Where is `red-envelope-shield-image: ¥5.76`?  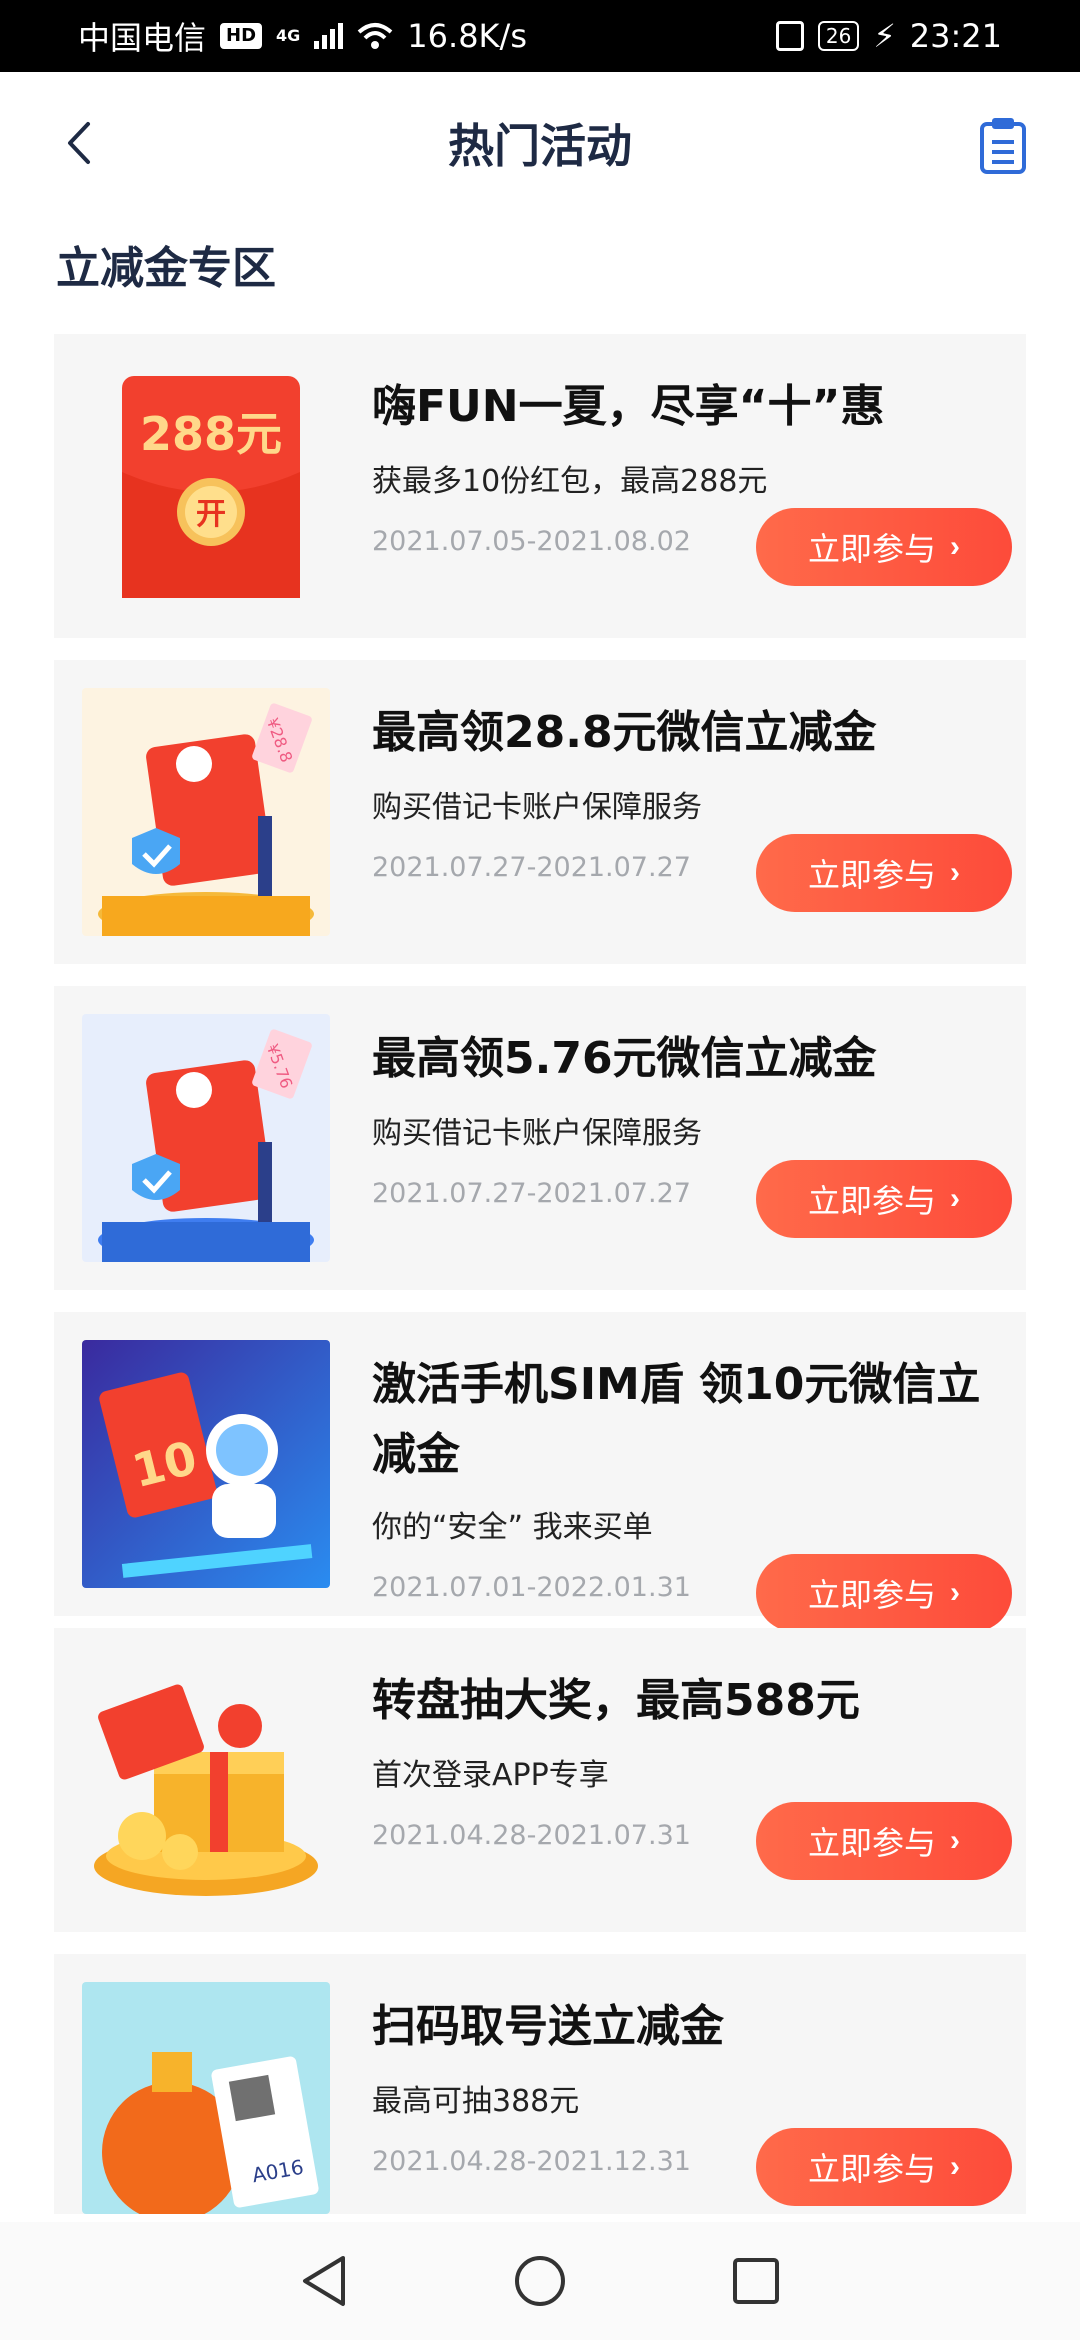
red-envelope-shield-image: ¥5.76 is located at coordinates (206, 1138).